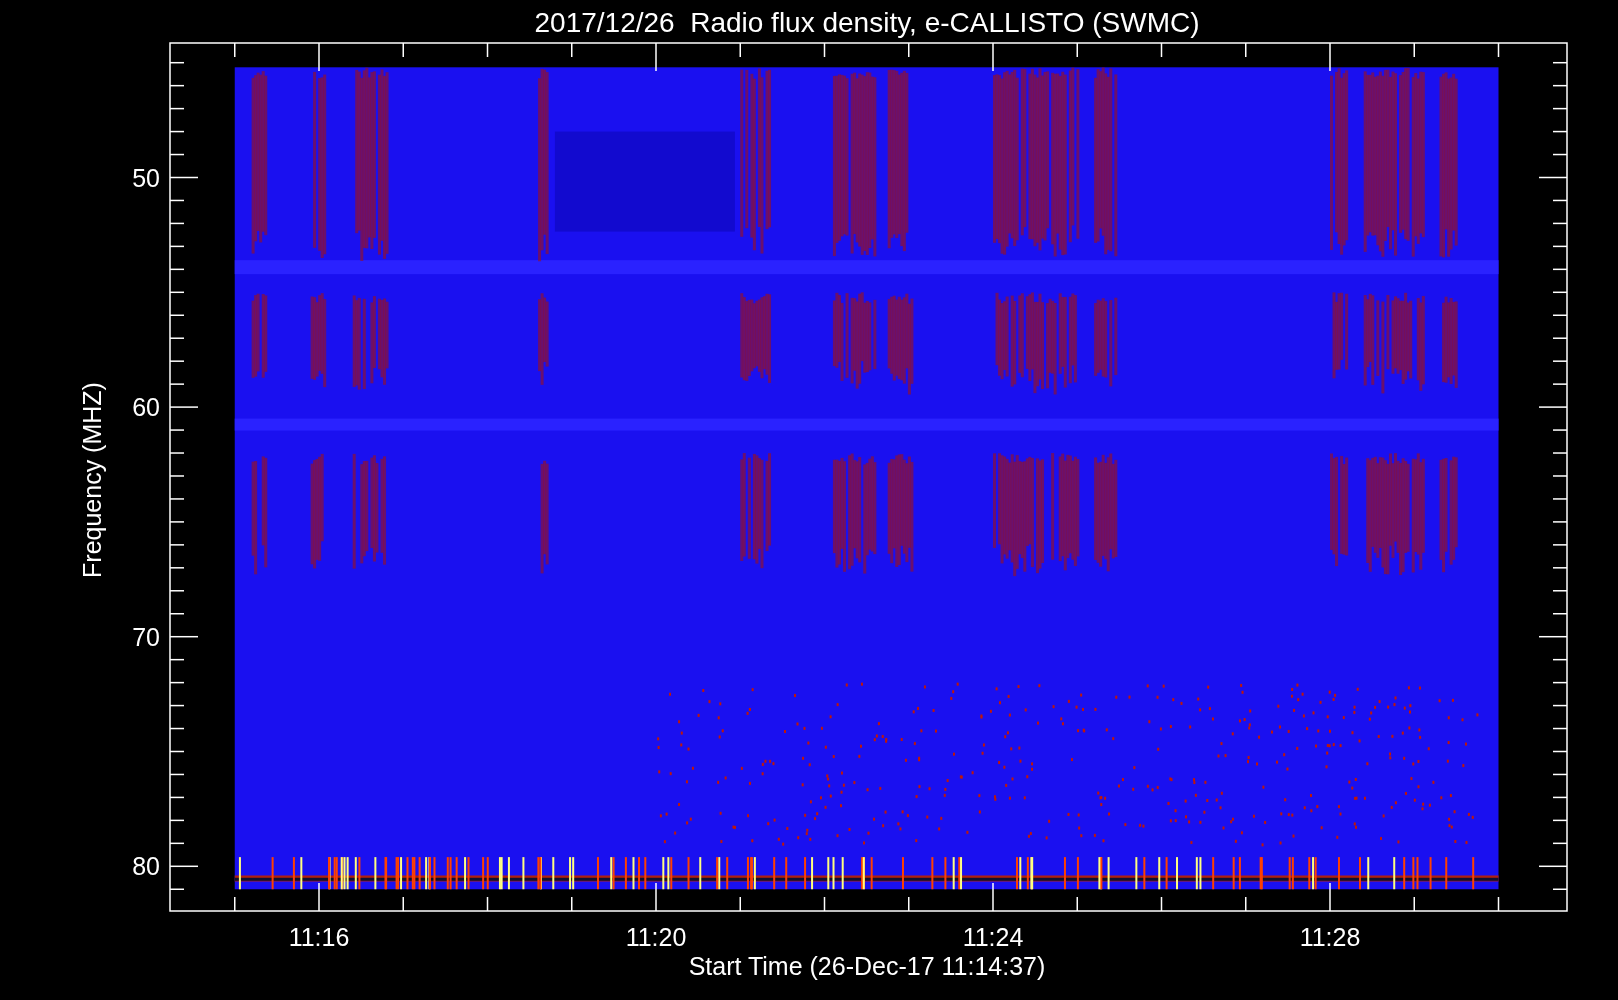  I want to click on y-tick-label: 50, so click(146, 177).